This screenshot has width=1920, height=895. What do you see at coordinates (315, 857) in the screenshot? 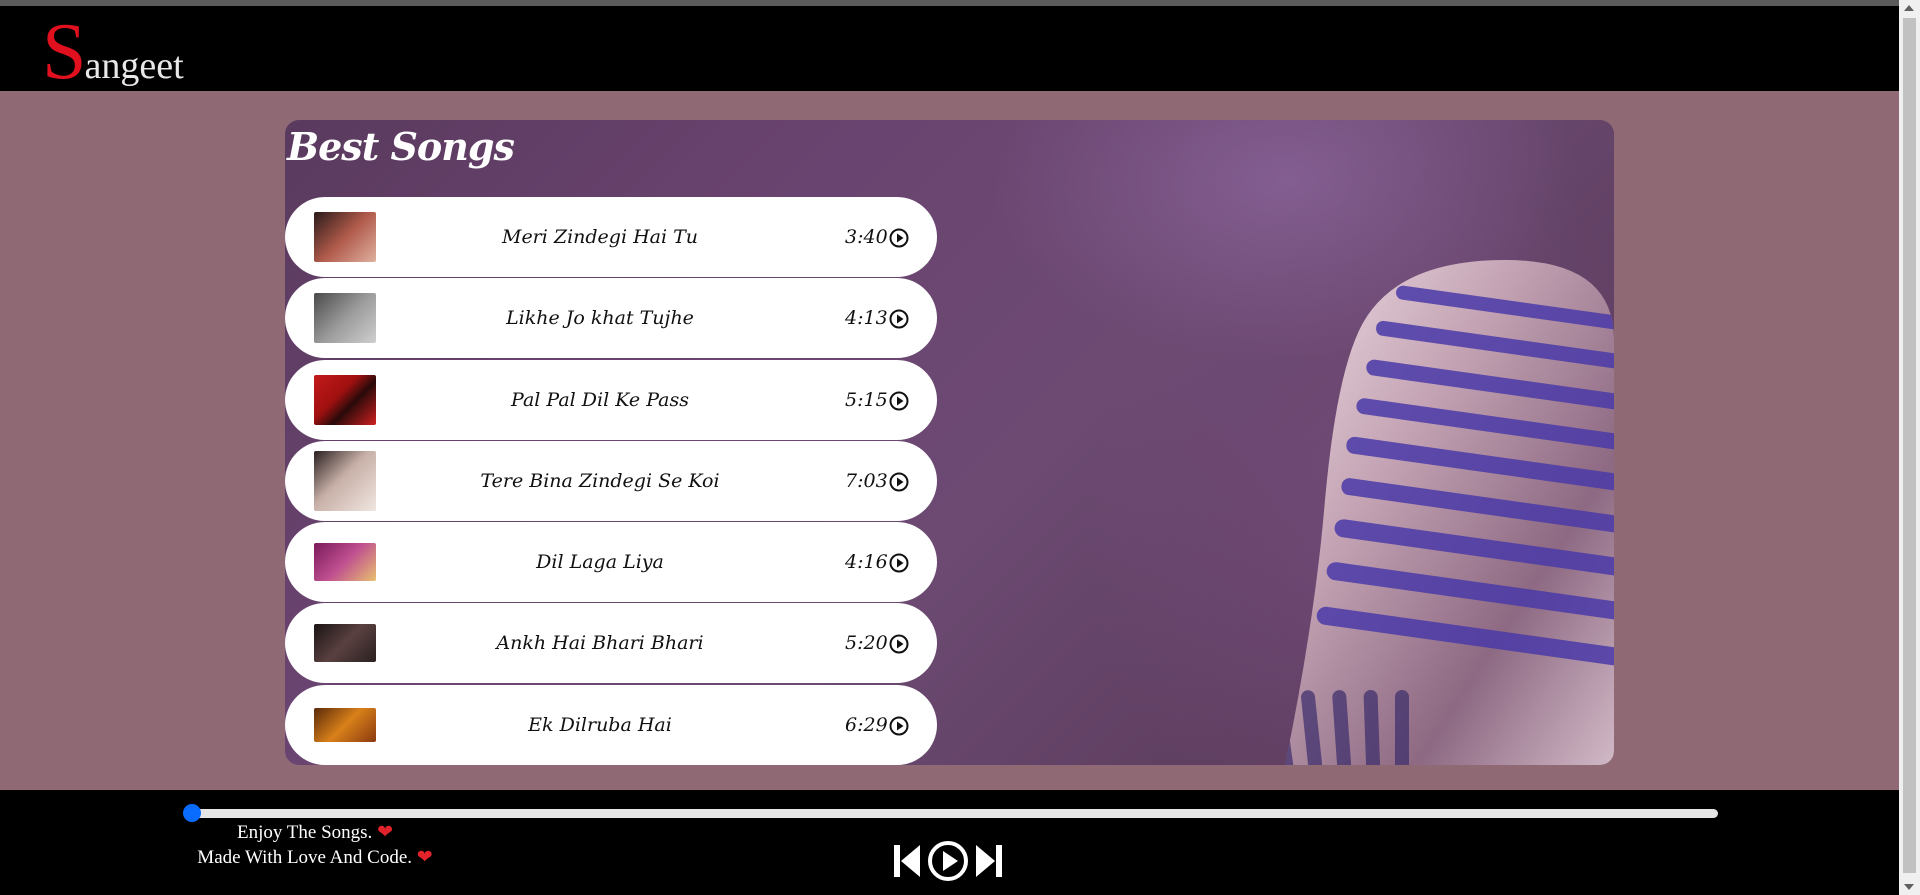
I see `footer-line-2: Made With Love And Code. ❤` at bounding box center [315, 857].